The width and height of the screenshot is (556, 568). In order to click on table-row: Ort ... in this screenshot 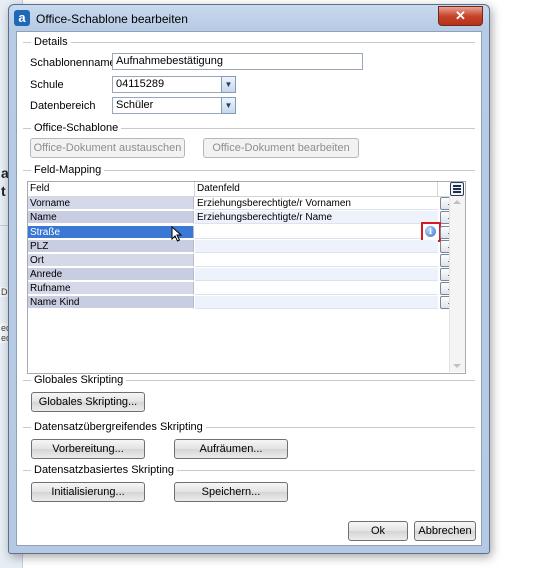, I will do `click(245, 260)`.